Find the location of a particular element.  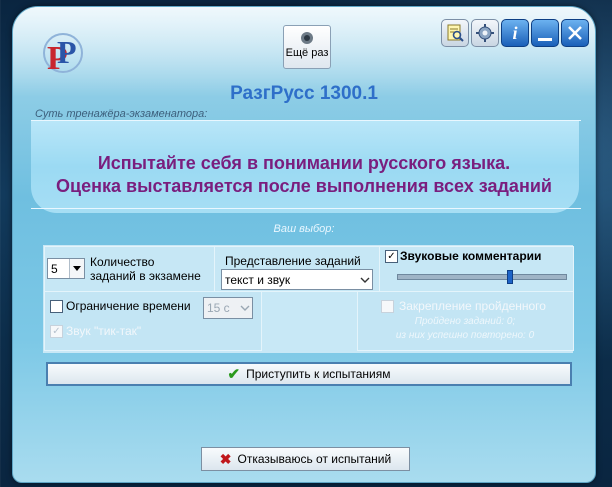

tick-sound-label: Звук "тик-так" is located at coordinates (104, 331).